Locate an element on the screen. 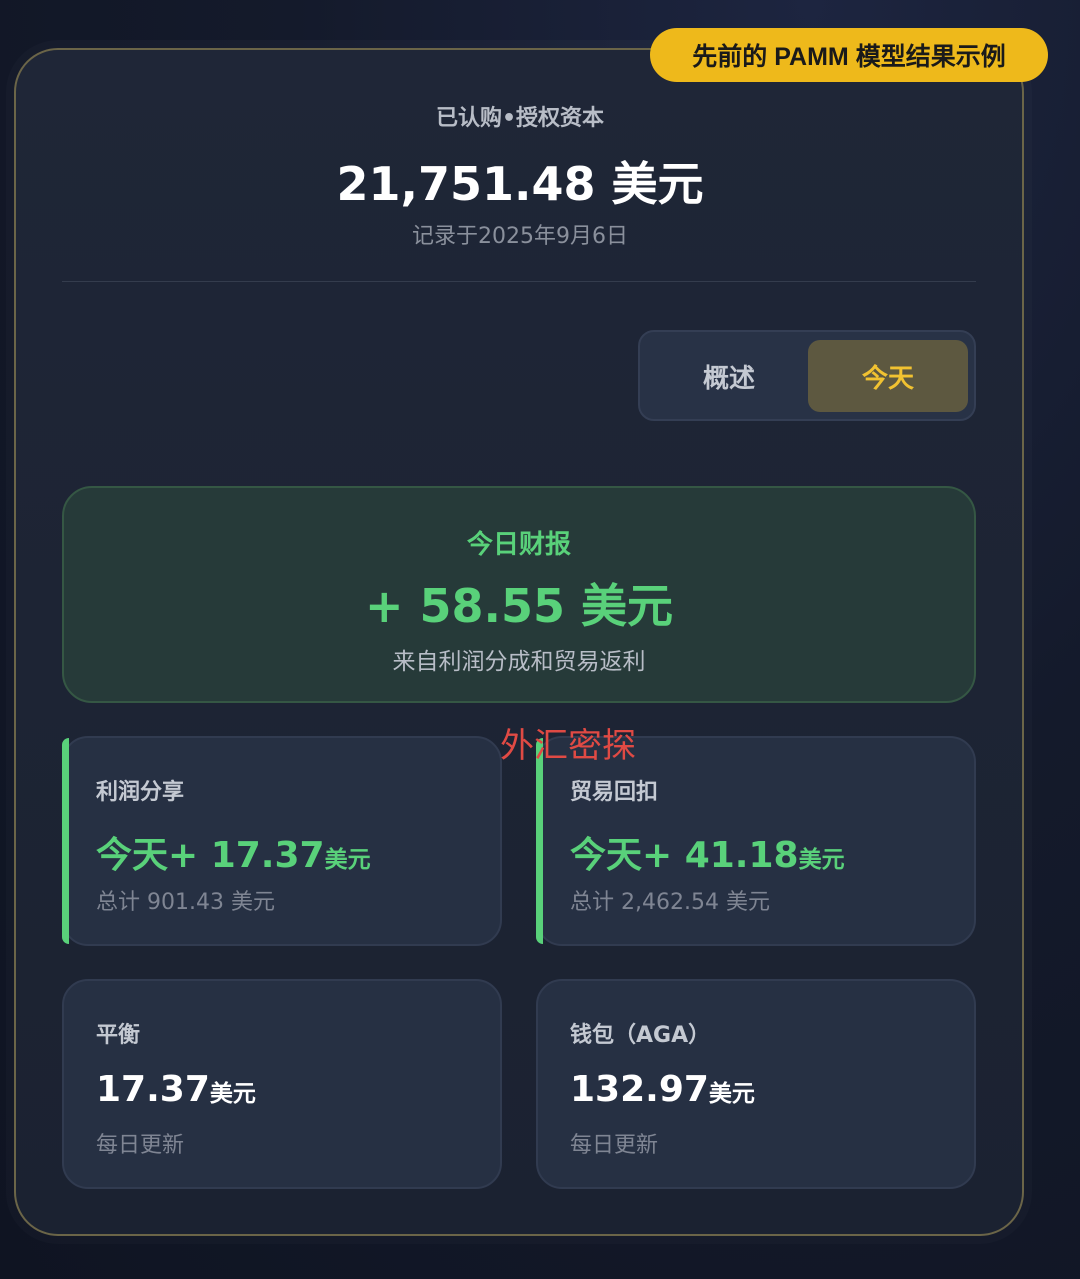 The width and height of the screenshot is (1080, 1279). stat-label: 利润分享 is located at coordinates (140, 792).